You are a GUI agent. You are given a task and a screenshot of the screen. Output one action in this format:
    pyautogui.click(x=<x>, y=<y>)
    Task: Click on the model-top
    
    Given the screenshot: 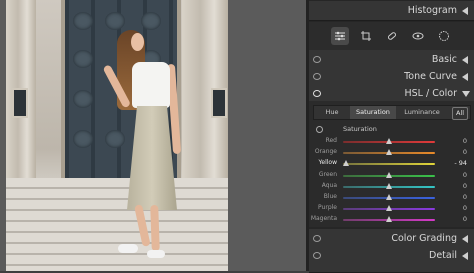 What is the action you would take?
    pyautogui.click(x=151, y=85)
    